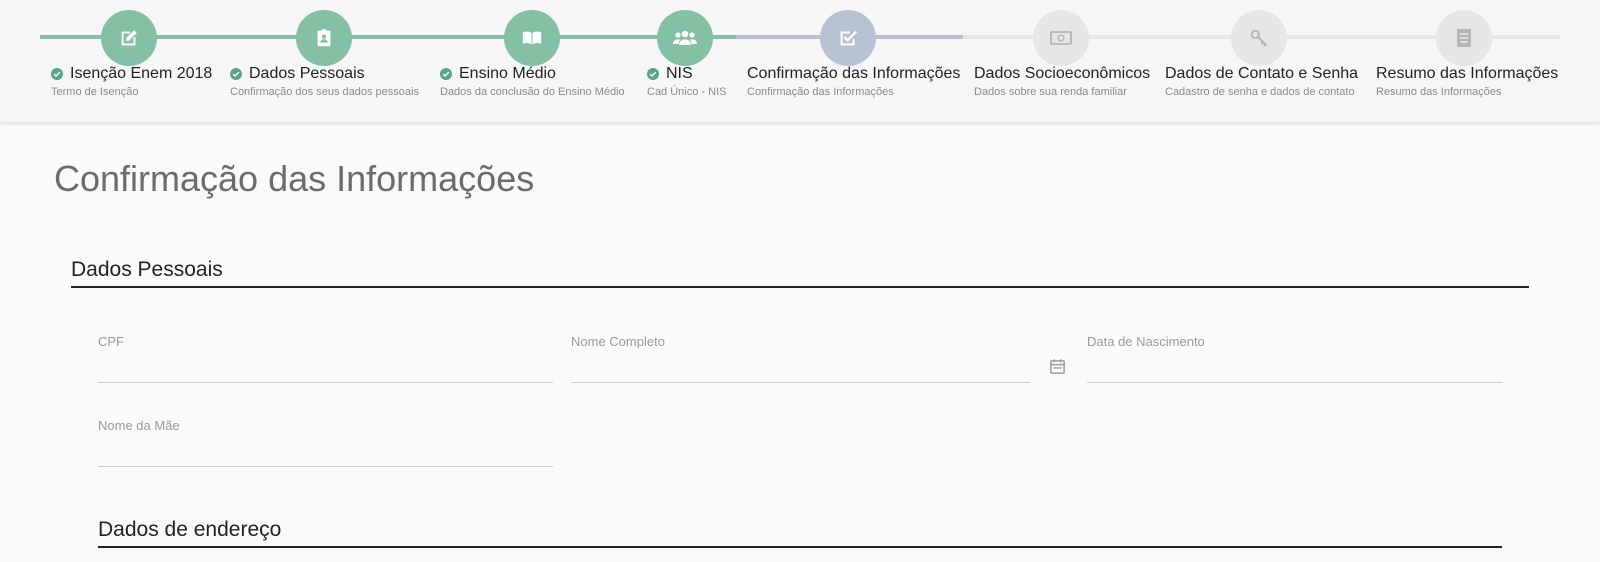  I want to click on birth-date-field, so click(1295, 367).